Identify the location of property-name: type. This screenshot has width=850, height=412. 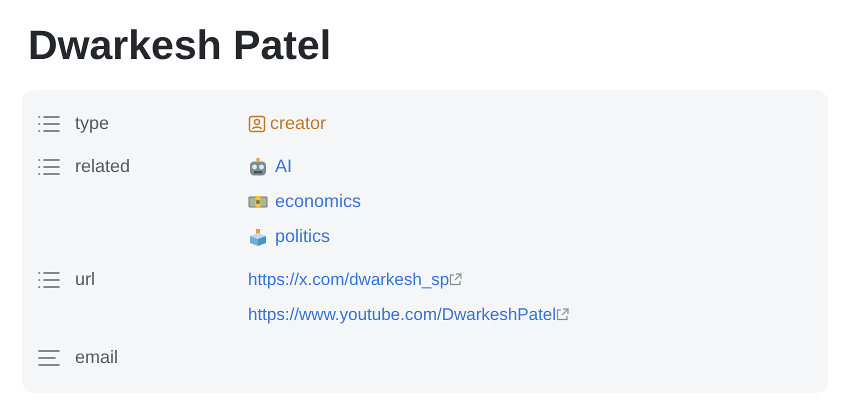
(92, 123).